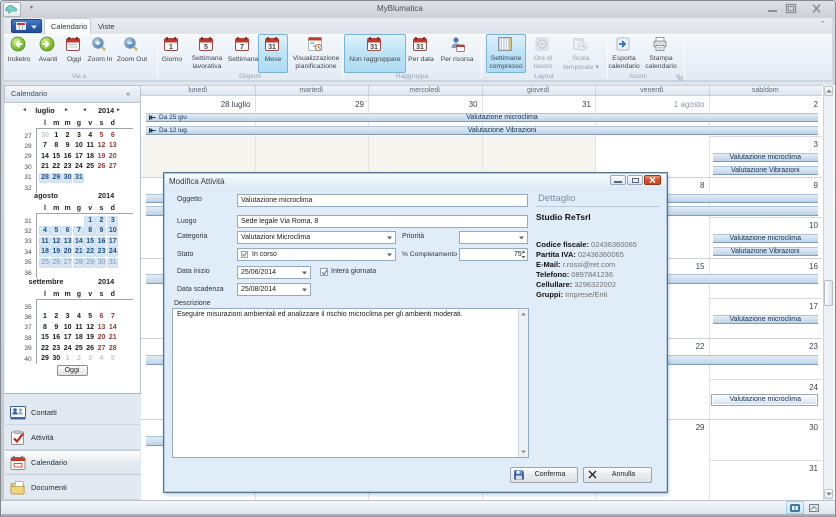 This screenshot has height=517, width=836. Describe the element at coordinates (242, 47) in the screenshot. I see `svg-text: 7` at that location.